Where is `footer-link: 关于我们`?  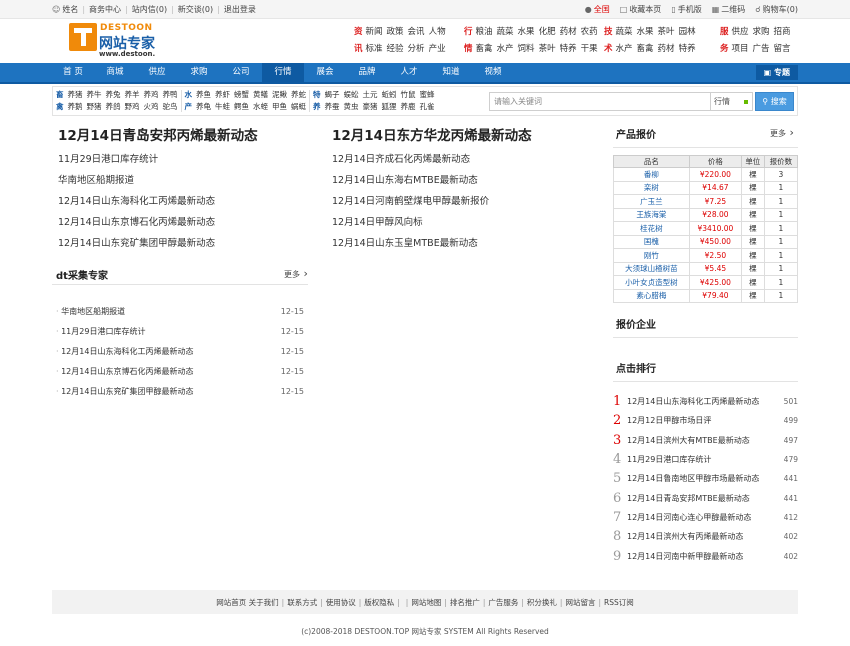
footer-link: 关于我们 is located at coordinates (264, 602).